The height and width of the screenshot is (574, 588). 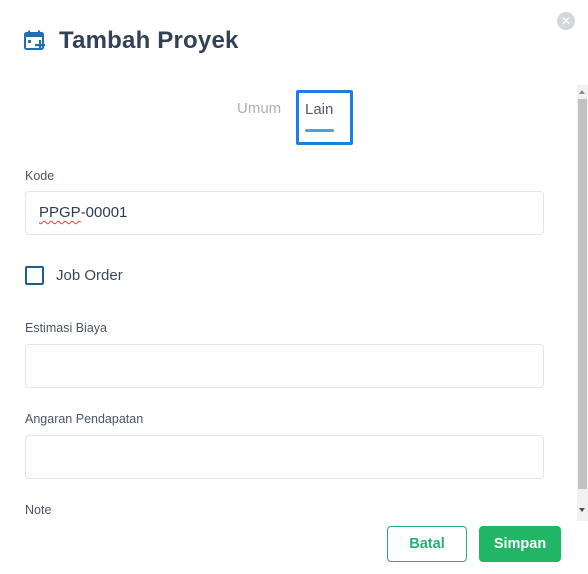 I want to click on job-order-checkbox, so click(x=34, y=275).